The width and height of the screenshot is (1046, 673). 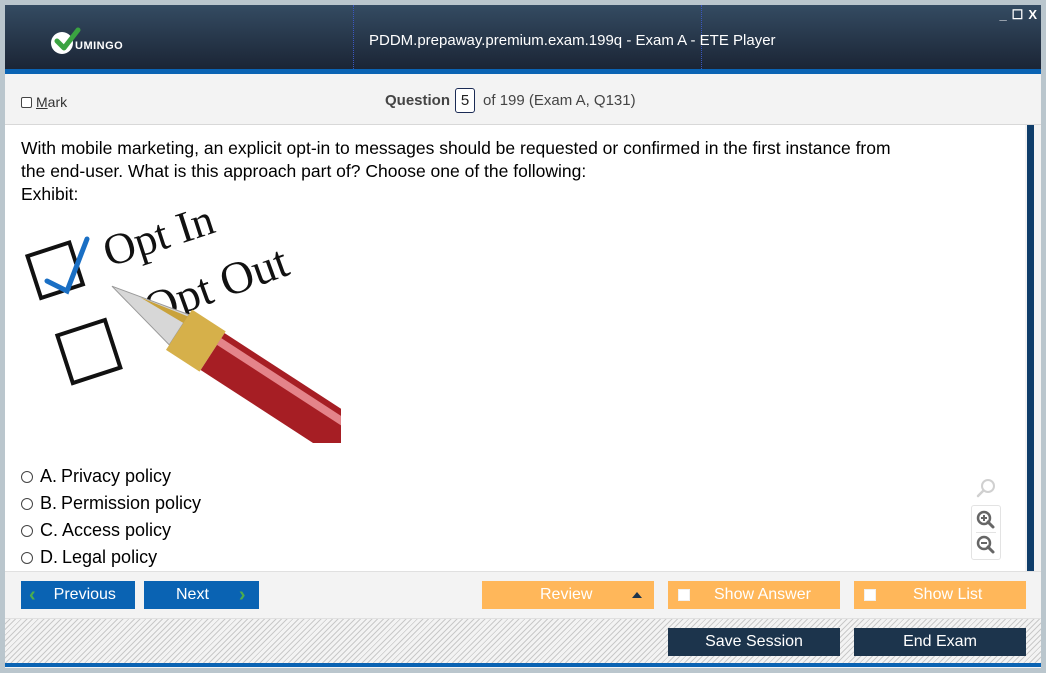 What do you see at coordinates (116, 530) in the screenshot?
I see `answer-text: Access policy` at bounding box center [116, 530].